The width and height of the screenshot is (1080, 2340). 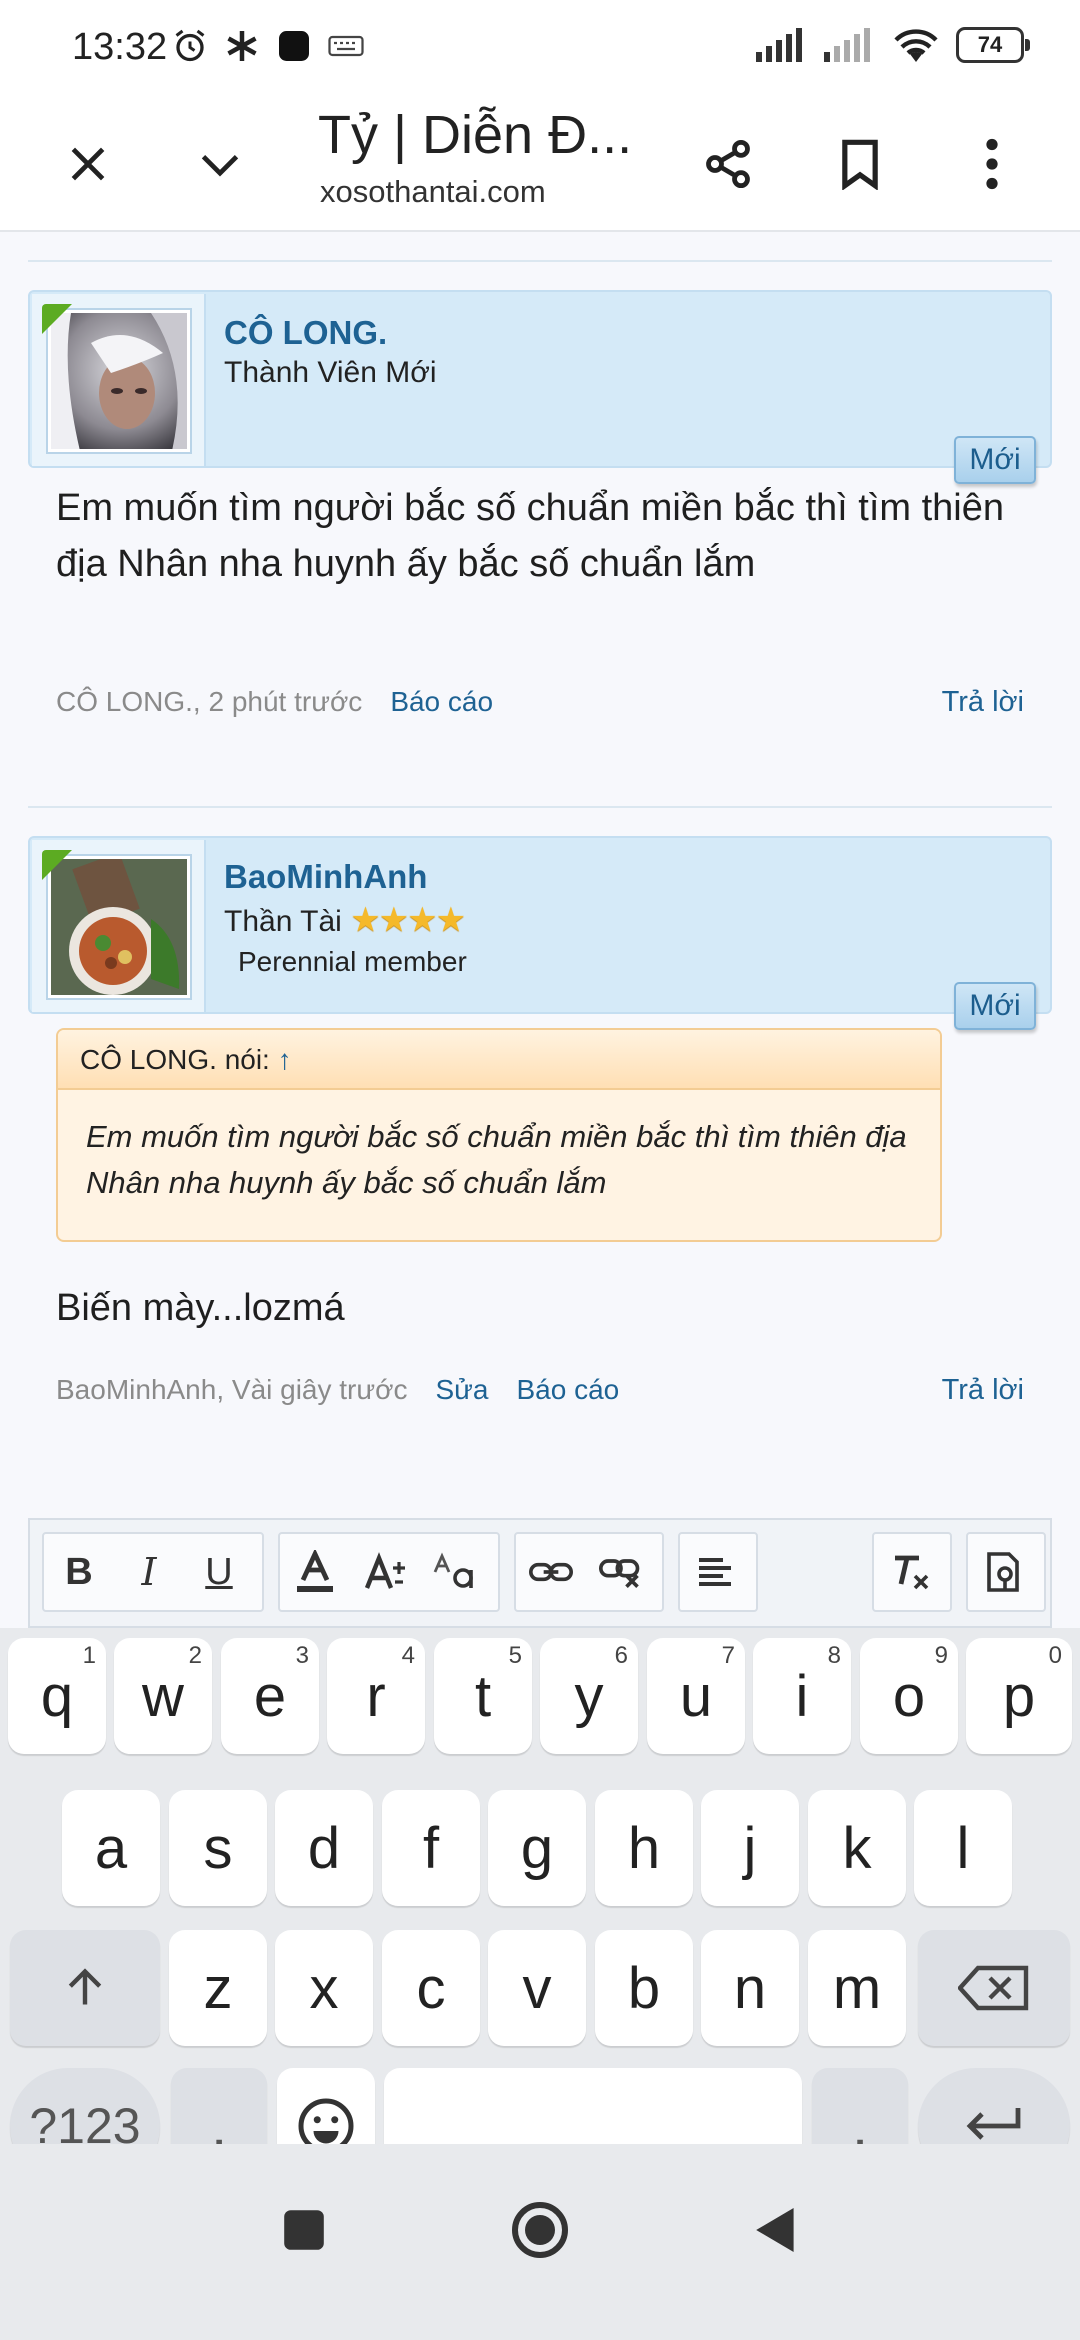 I want to click on new-badge: Mới, so click(x=995, y=460).